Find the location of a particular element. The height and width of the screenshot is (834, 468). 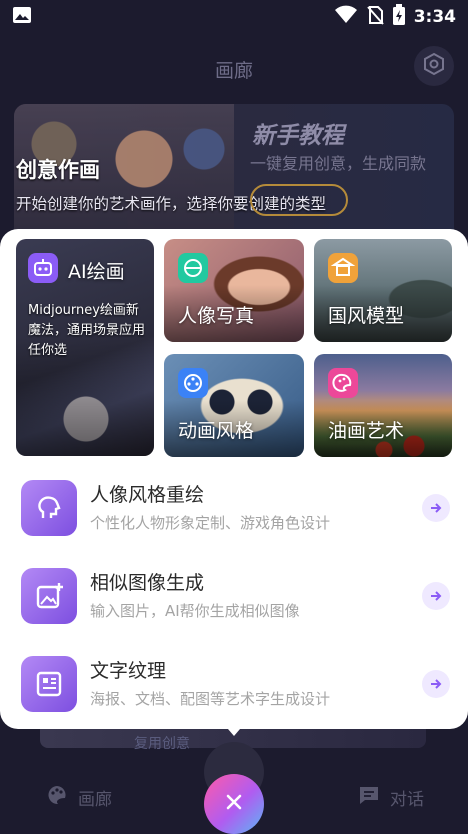

head-brush-icon is located at coordinates (49, 508).